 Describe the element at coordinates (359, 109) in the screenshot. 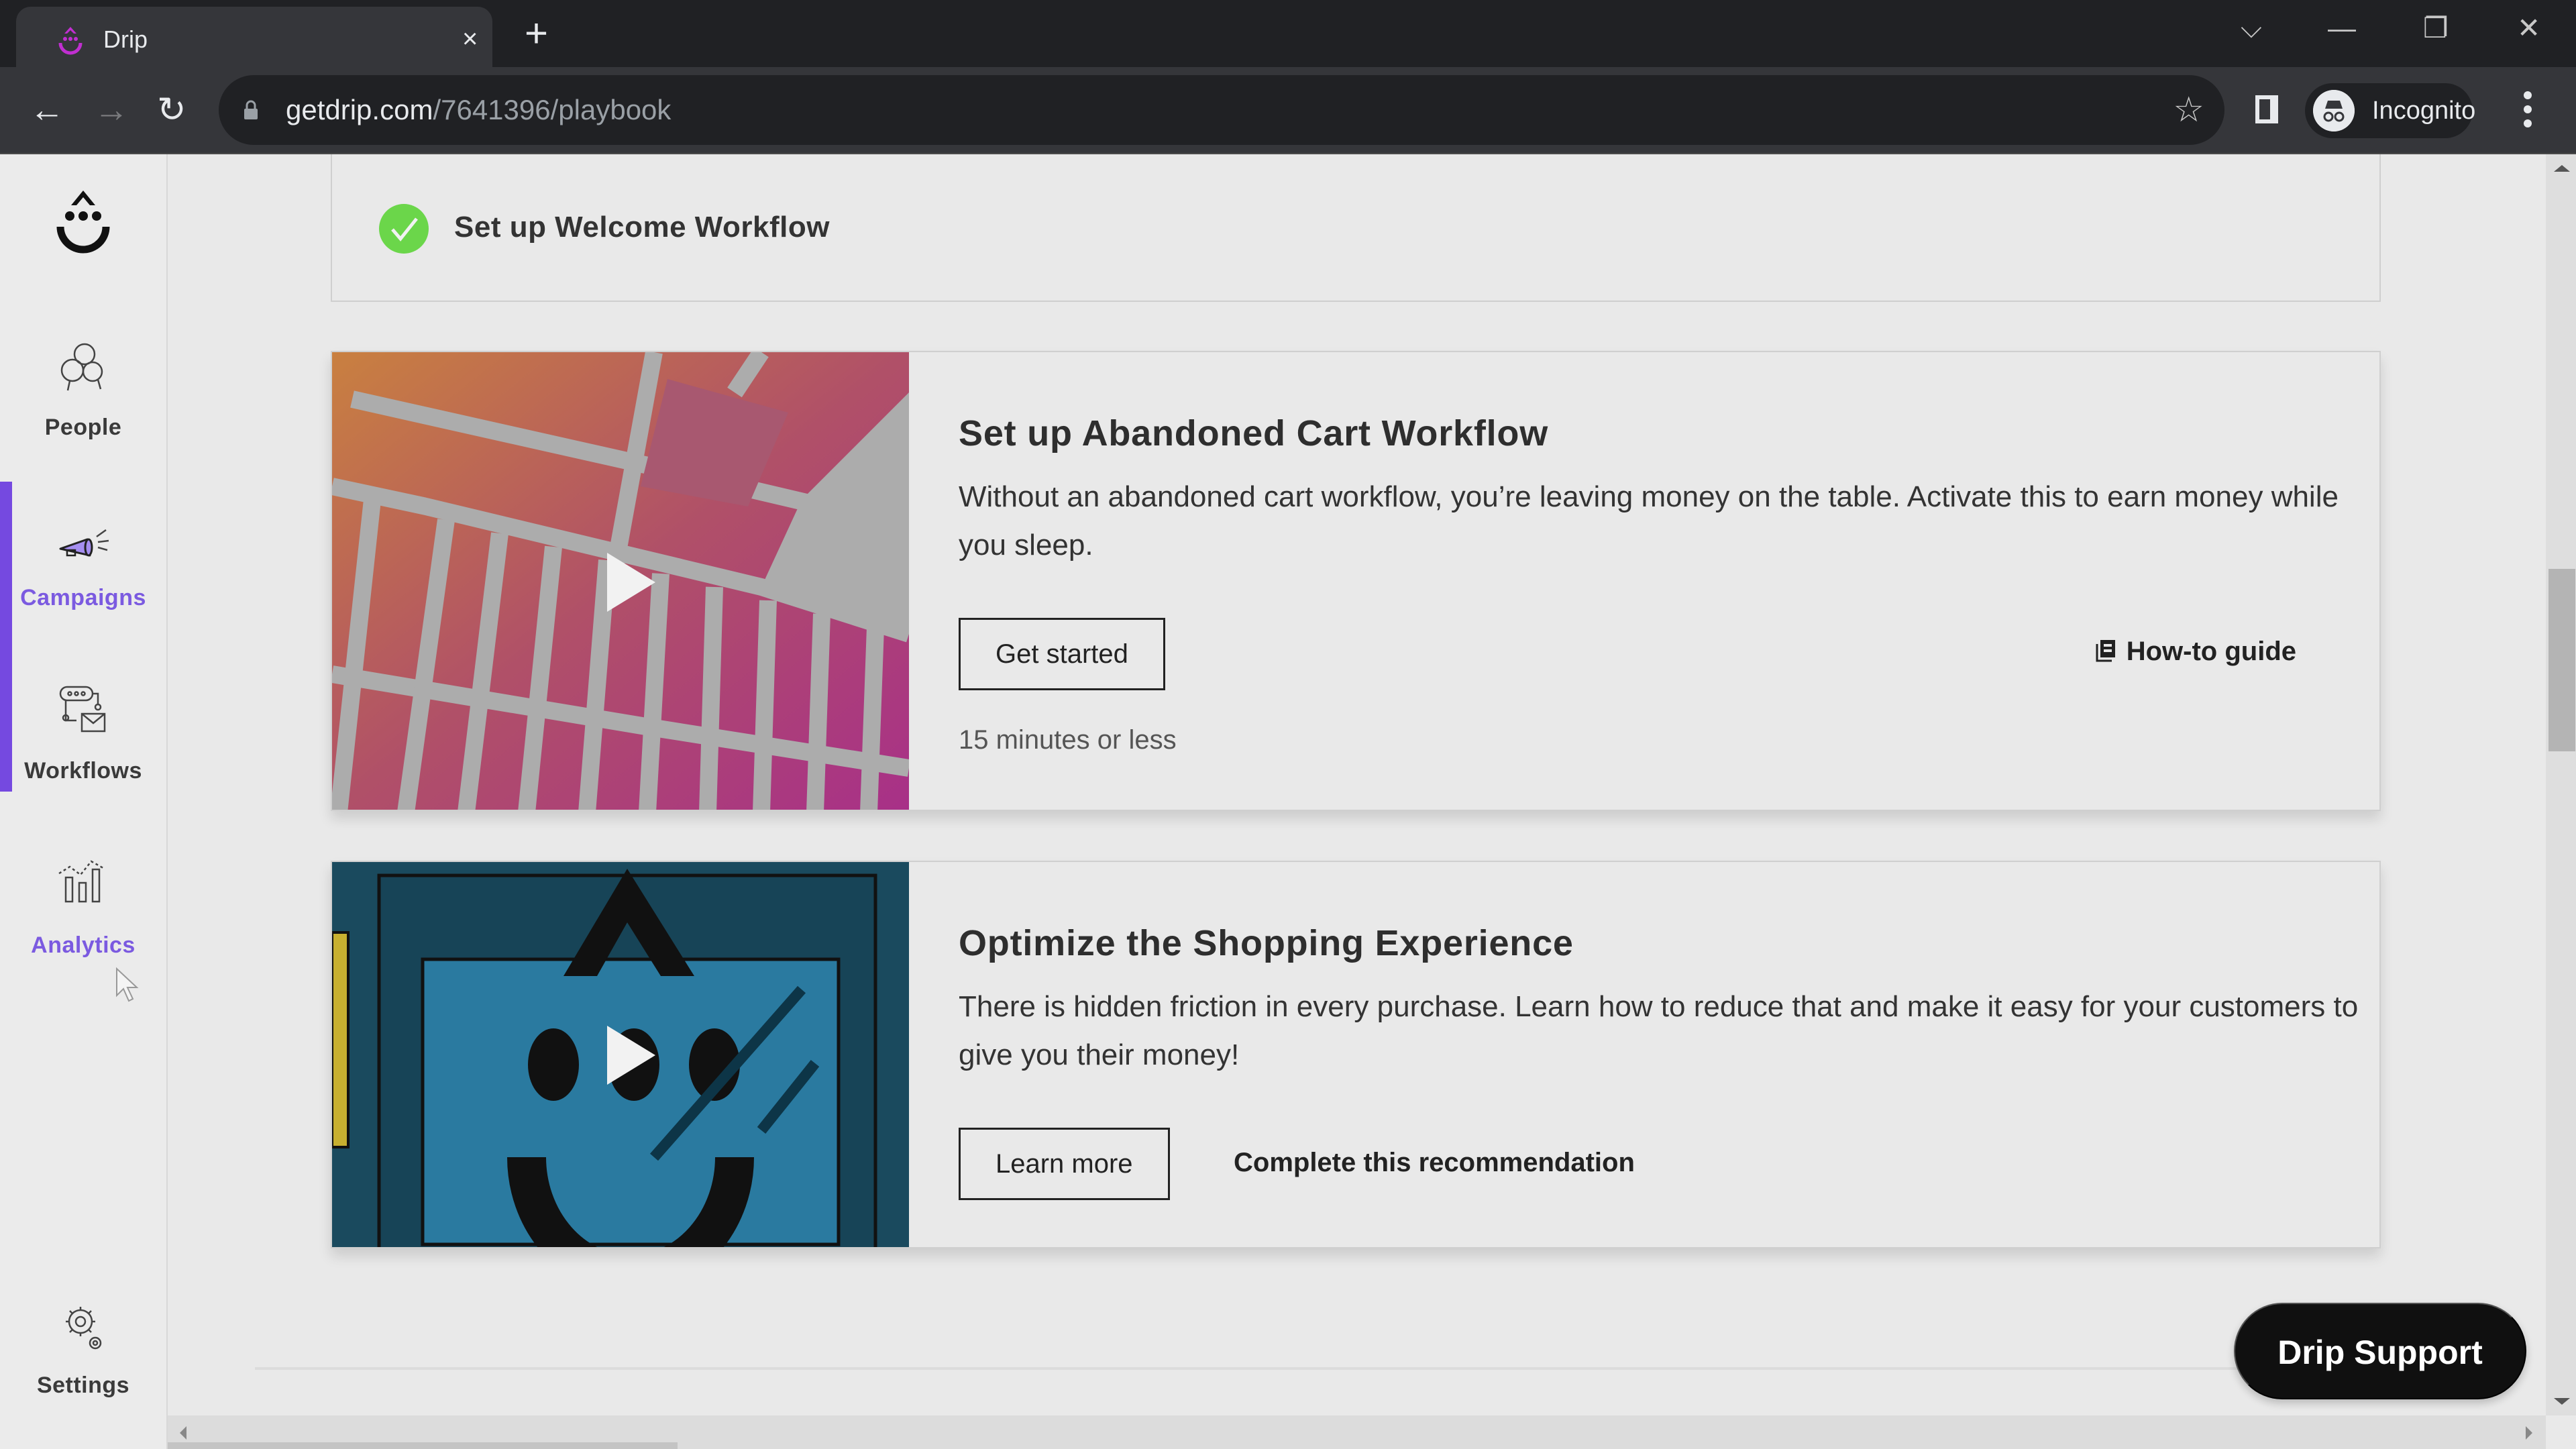

I see `url-domain: getdrip.com` at that location.